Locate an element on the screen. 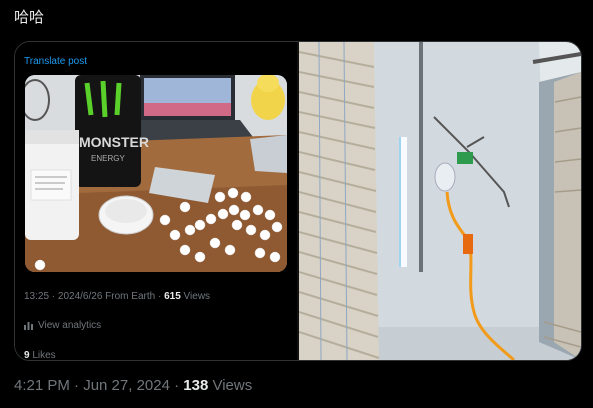 This screenshot has width=593, height=408. embedded-likes-label: Likes is located at coordinates (42, 355).